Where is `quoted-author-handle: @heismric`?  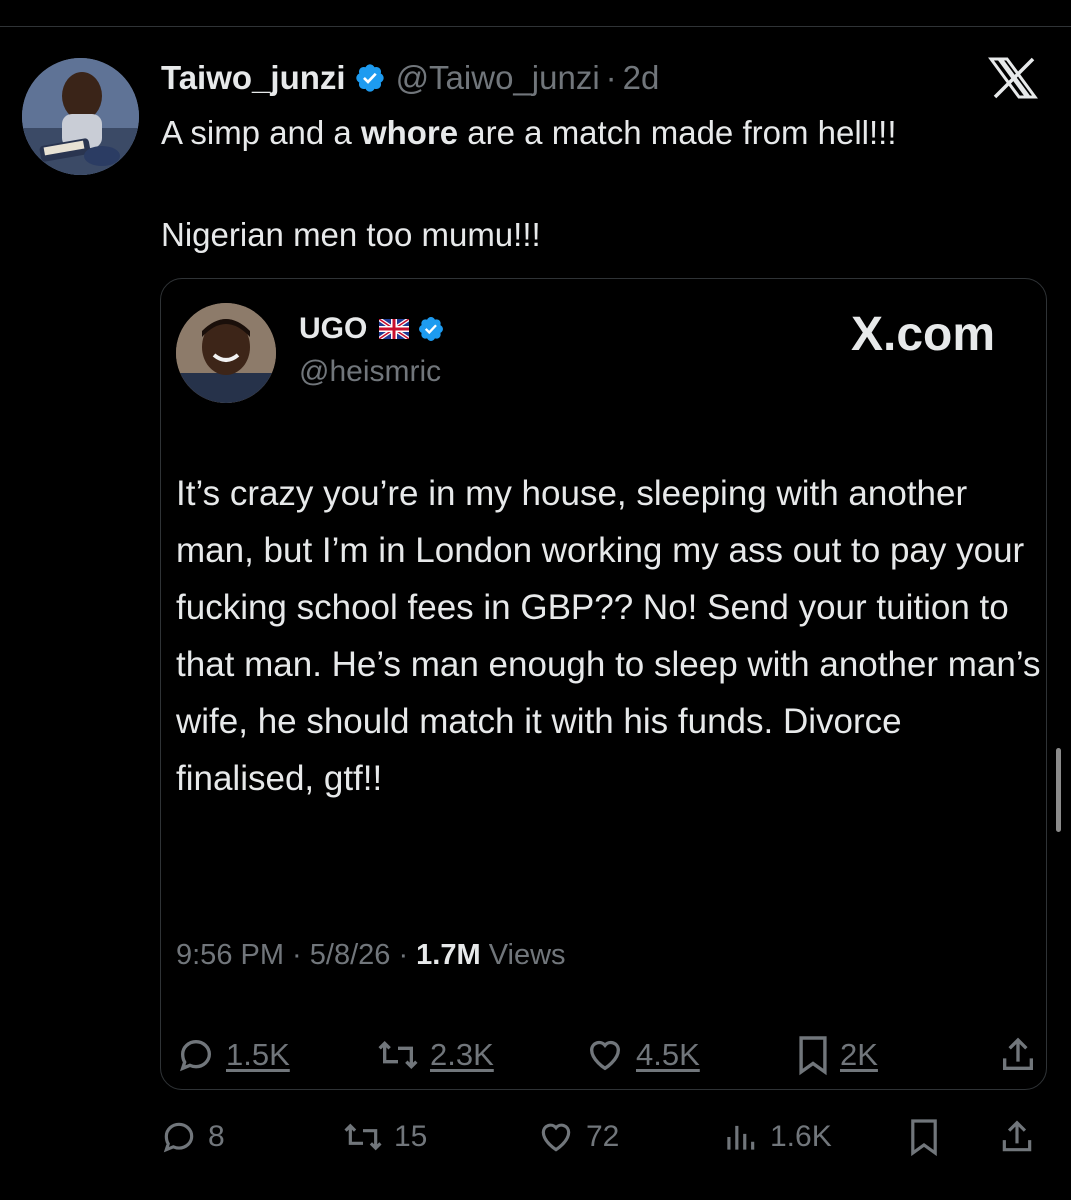 quoted-author-handle: @heismric is located at coordinates (370, 372).